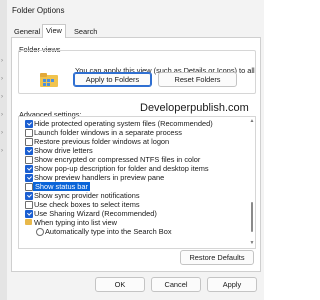 The width and height of the screenshot is (320, 300). Describe the element at coordinates (49, 80) in the screenshot. I see `folder-views-icon` at that location.